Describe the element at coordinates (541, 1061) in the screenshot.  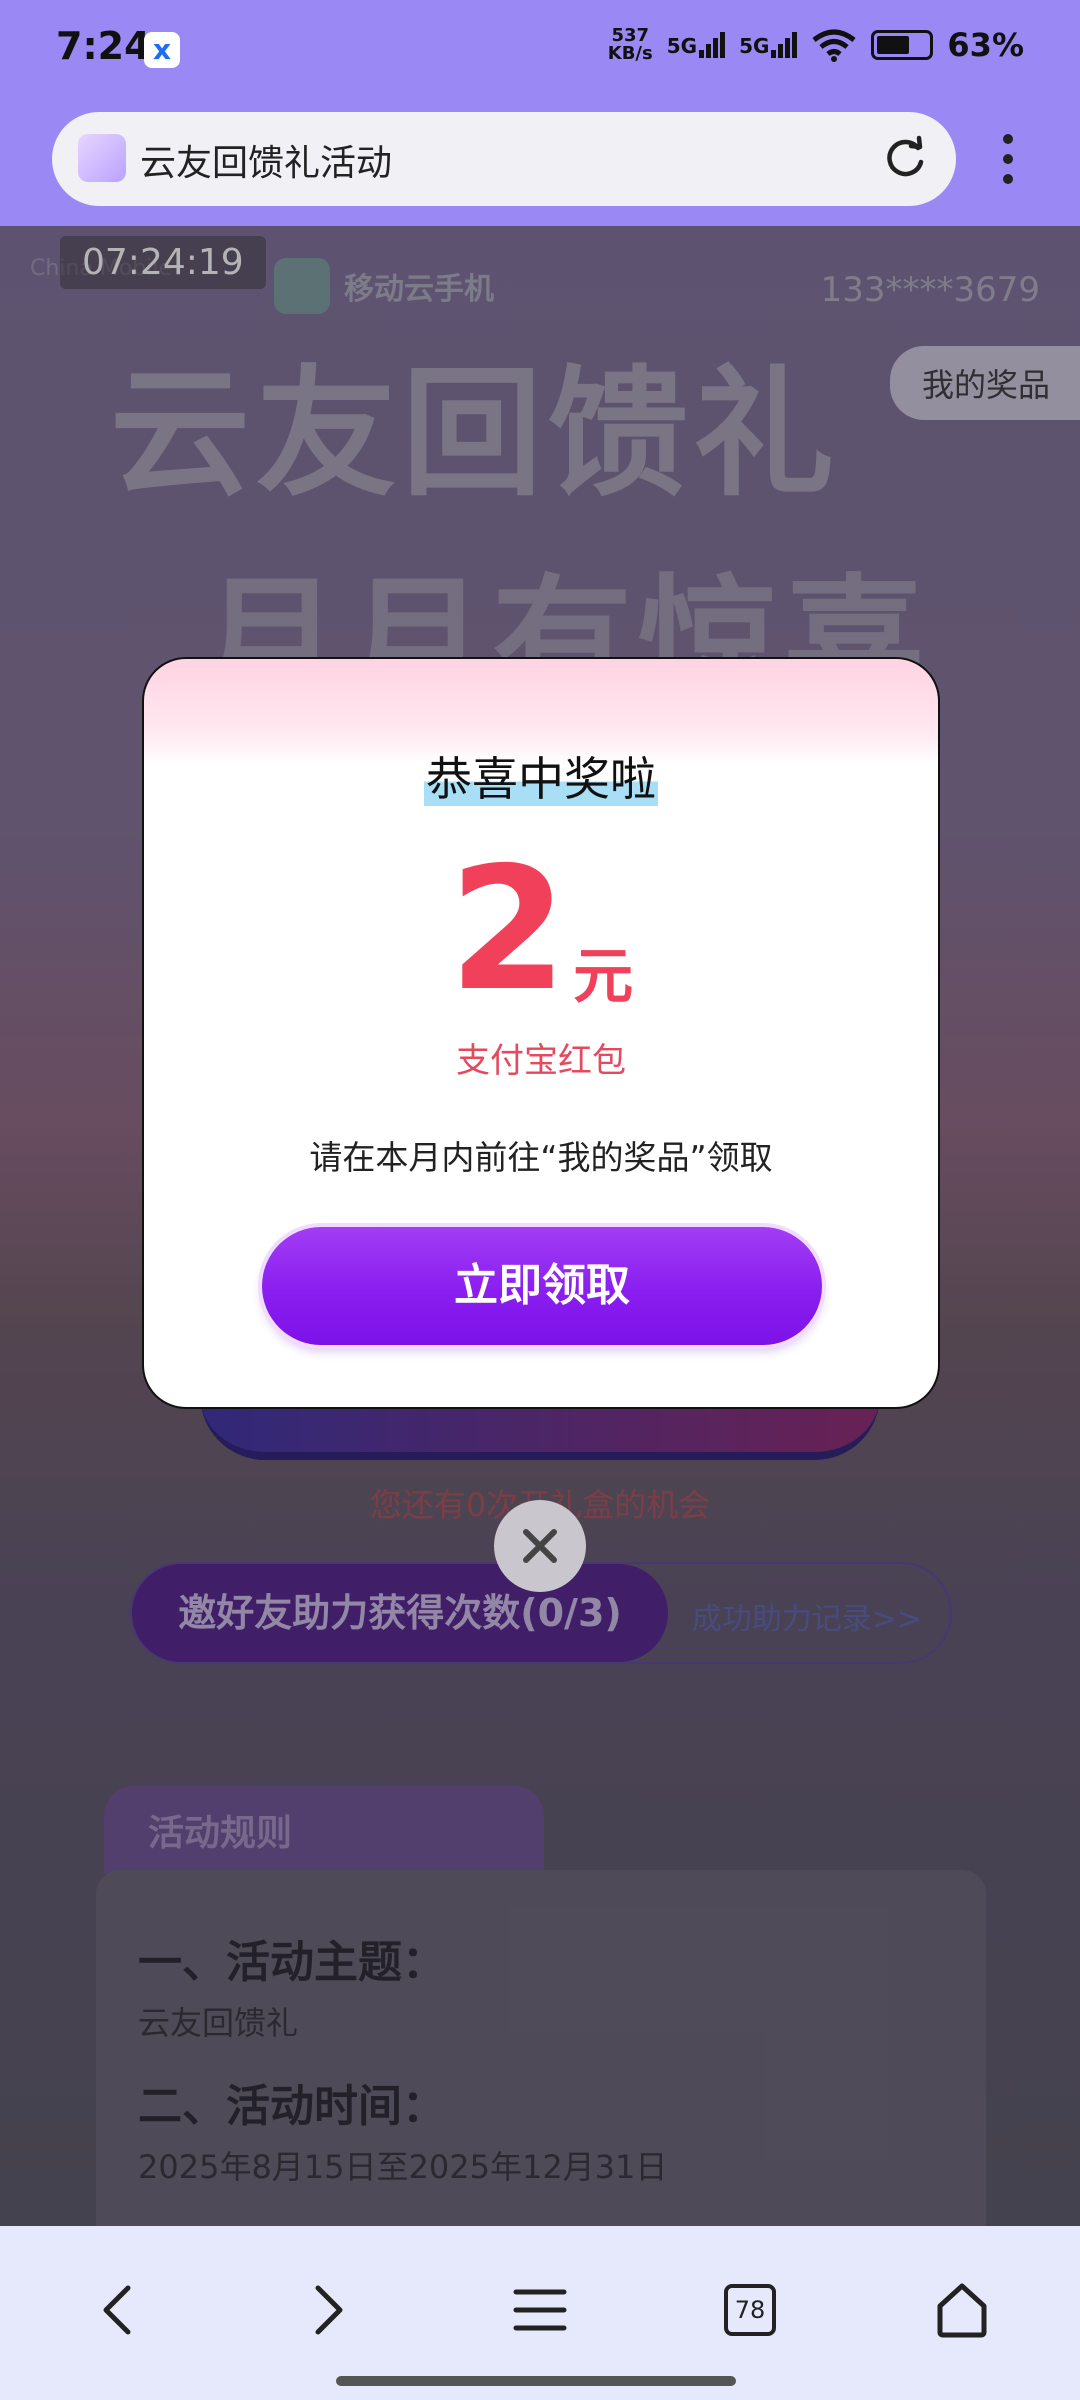
I see `prize-name: 支付宝红包` at that location.